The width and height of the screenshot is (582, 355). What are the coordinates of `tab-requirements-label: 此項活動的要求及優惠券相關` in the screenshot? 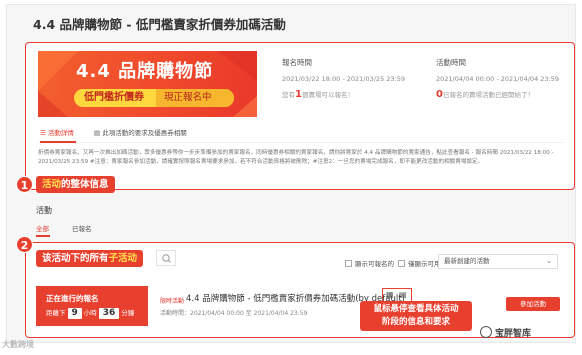 It's located at (144, 133).